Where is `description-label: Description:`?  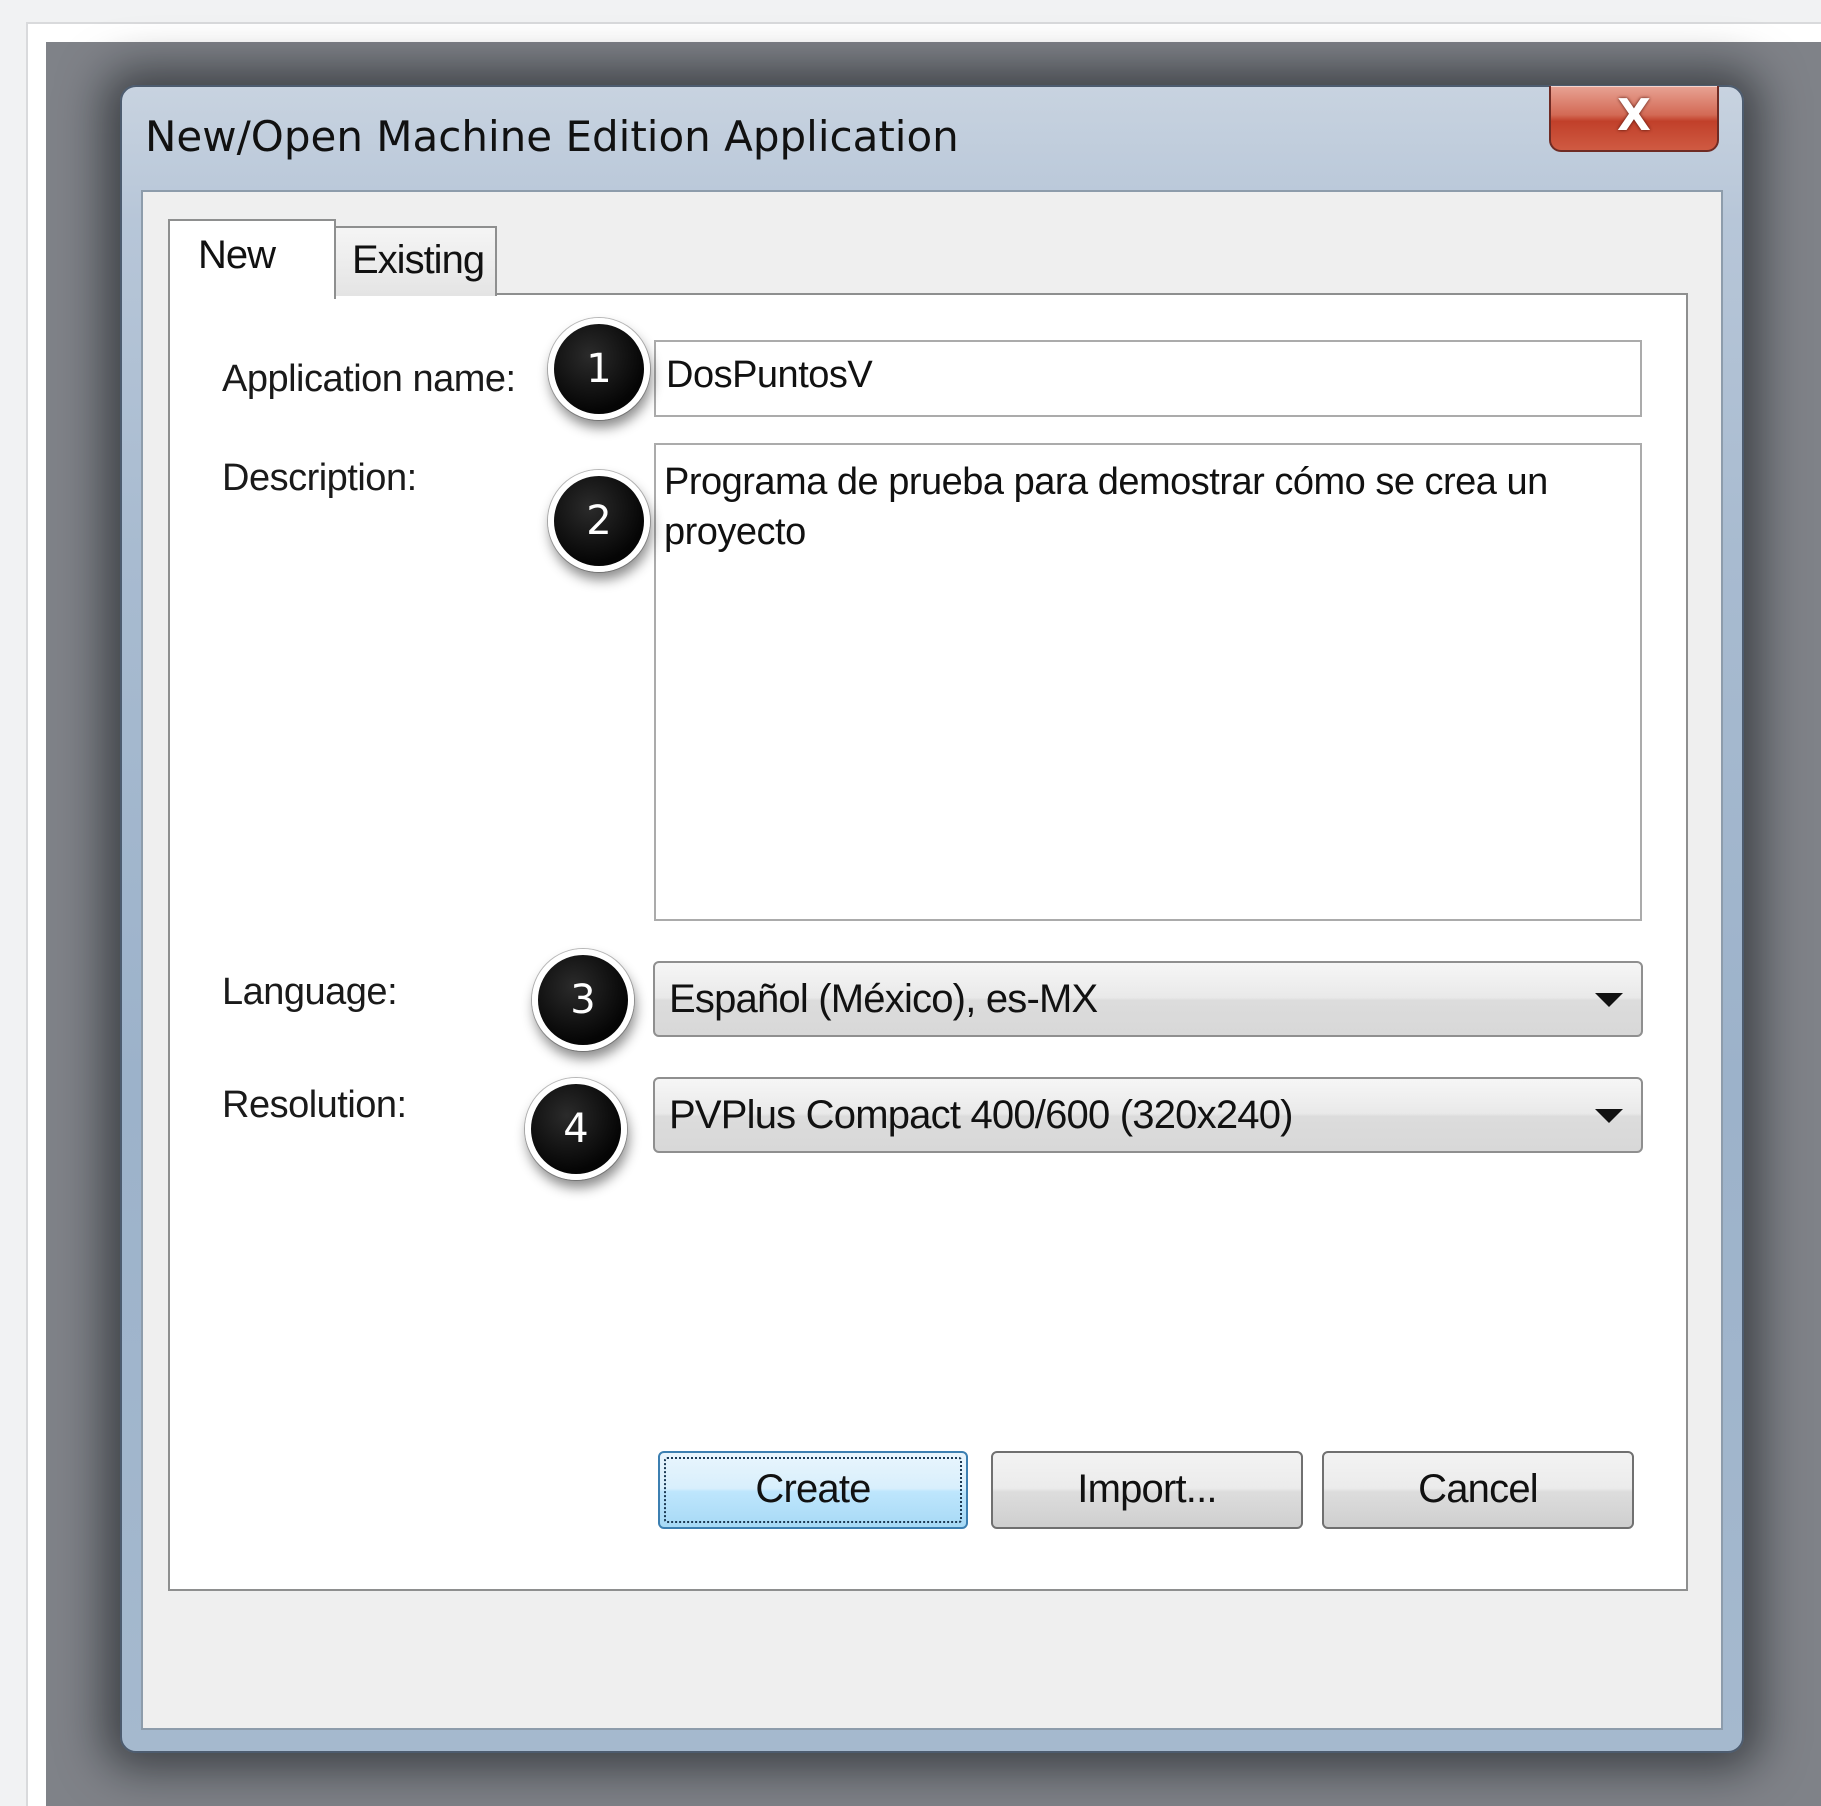
description-label: Description: is located at coordinates (319, 478).